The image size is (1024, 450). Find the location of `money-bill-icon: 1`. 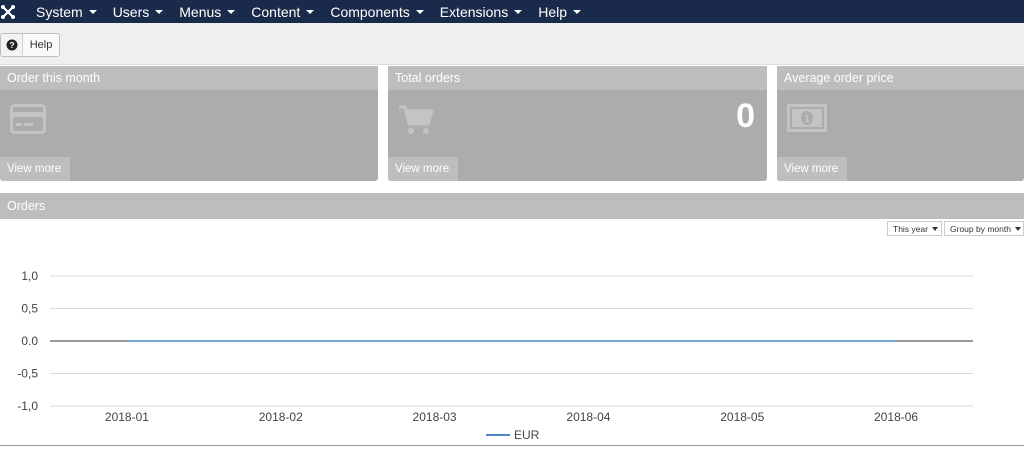

money-bill-icon: 1 is located at coordinates (807, 120).